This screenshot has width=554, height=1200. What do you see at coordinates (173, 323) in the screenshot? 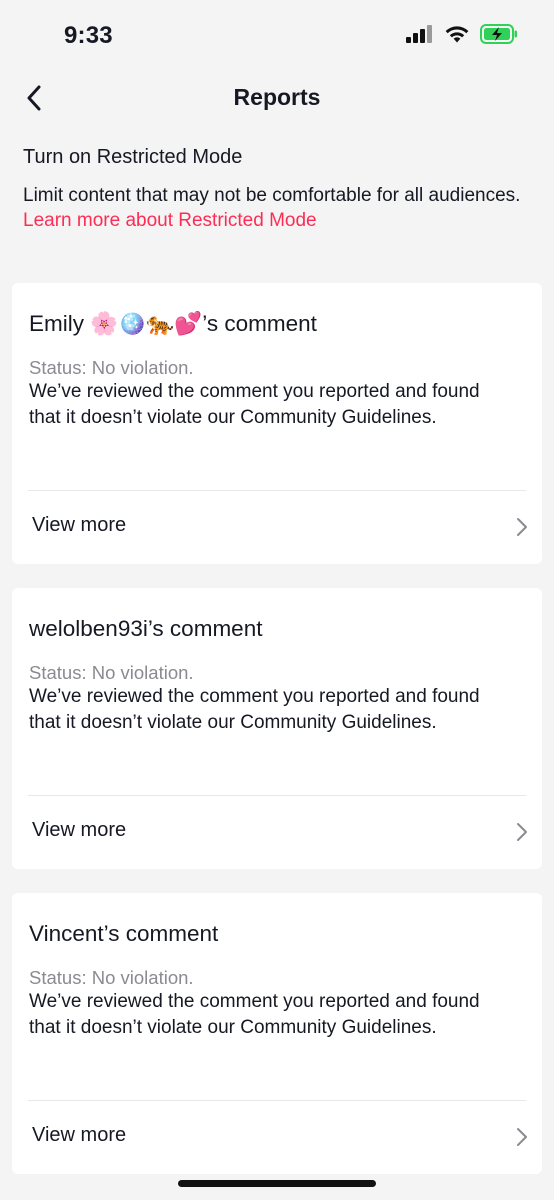
I see `report-title: Emily 🌸🪩🐅💕’s comment` at bounding box center [173, 323].